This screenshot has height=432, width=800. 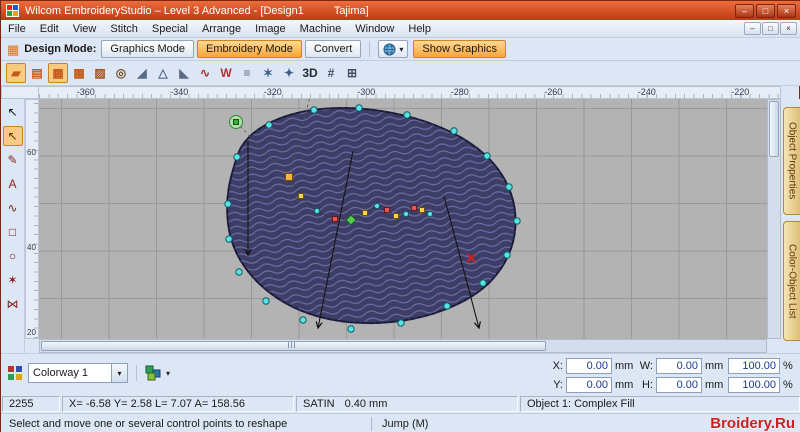 What do you see at coordinates (78, 373) in the screenshot?
I see `colorway-select: Colorway 1 ▾` at bounding box center [78, 373].